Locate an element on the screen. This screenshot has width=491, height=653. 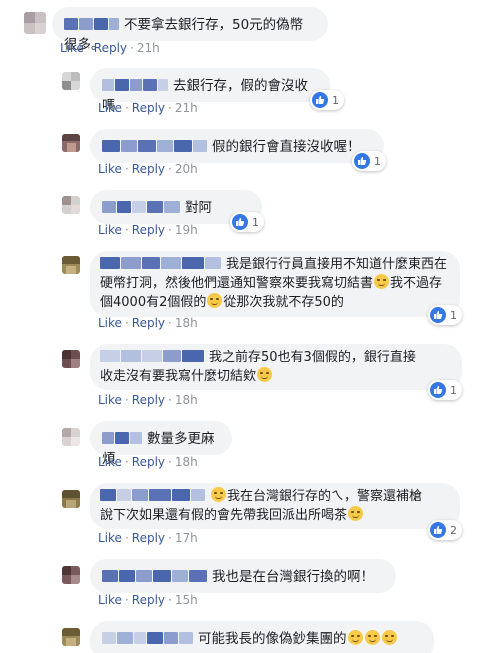
comment-actions: Like · Reply · 19h is located at coordinates (148, 230).